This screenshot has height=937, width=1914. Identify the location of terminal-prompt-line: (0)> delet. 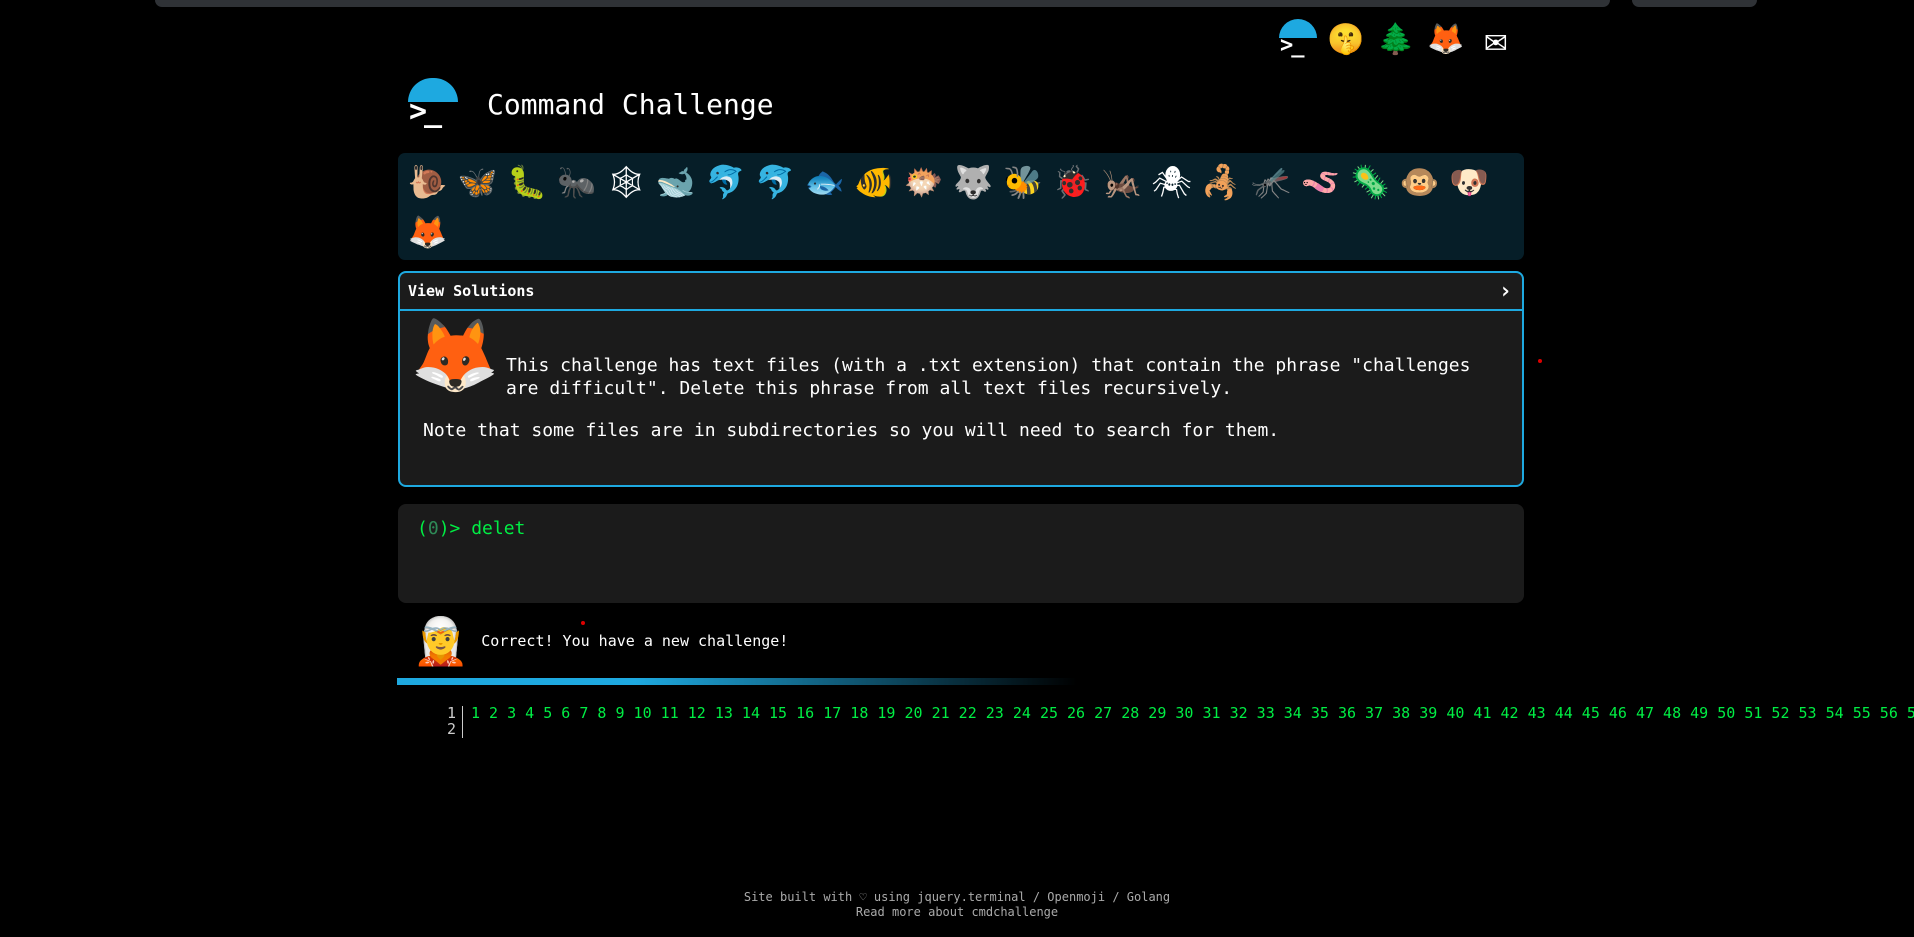
(471, 528).